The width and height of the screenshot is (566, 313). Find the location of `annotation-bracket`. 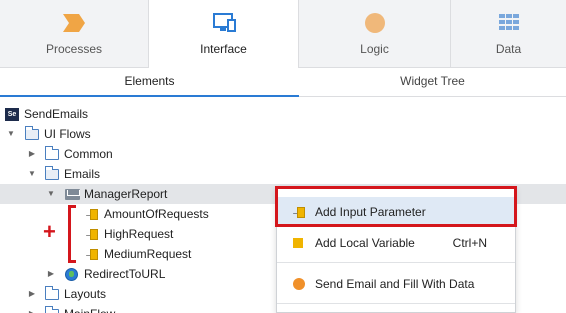

annotation-bracket is located at coordinates (72, 234).